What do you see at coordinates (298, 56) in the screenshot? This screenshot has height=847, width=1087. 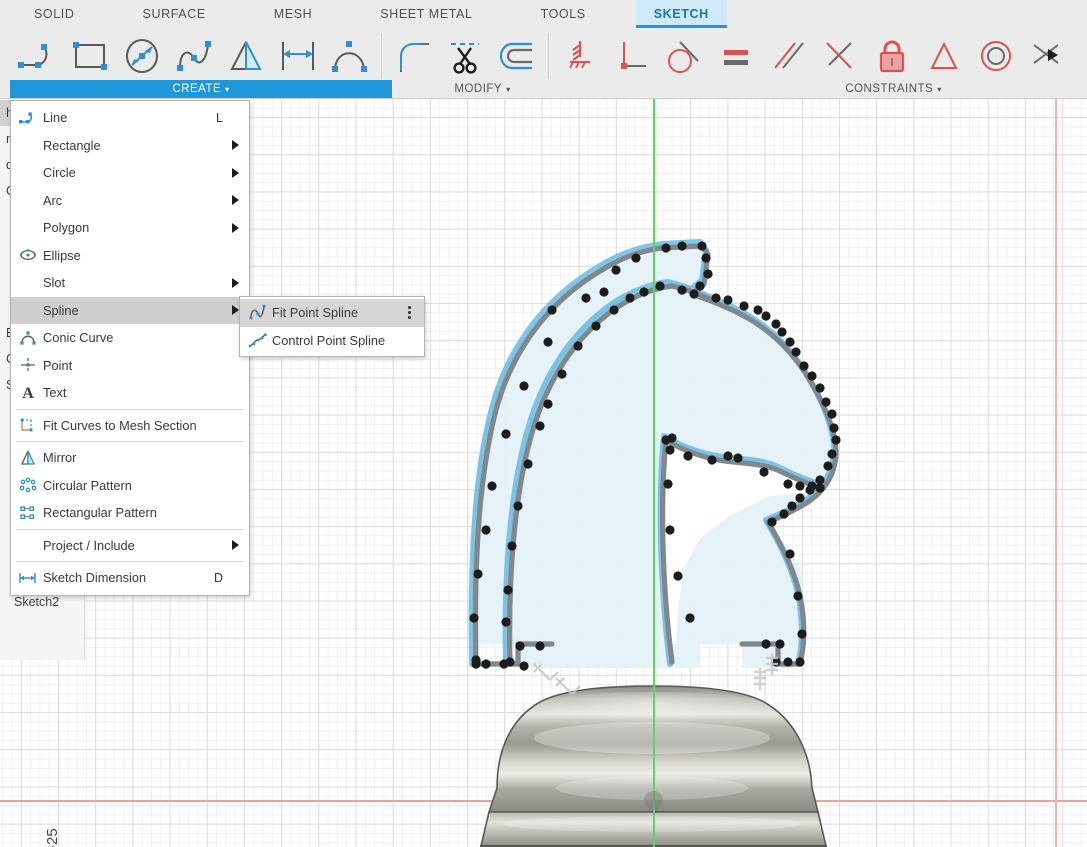 I see `sketch-dimension-icon` at bounding box center [298, 56].